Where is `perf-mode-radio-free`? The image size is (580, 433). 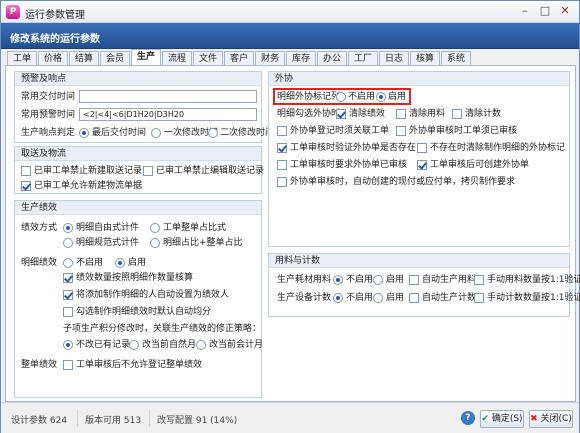 perf-mode-radio-free is located at coordinates (68, 228).